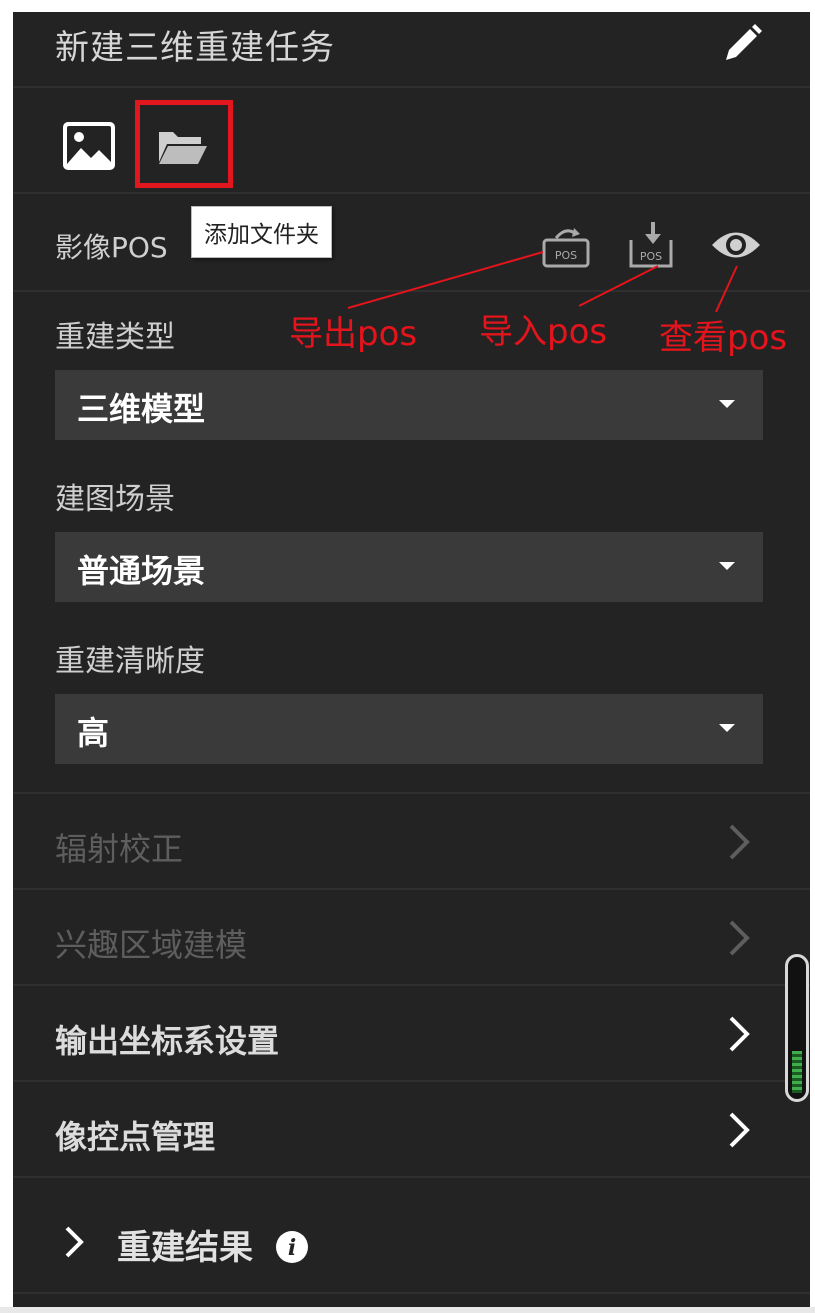 The image size is (815, 1313). I want to click on clarity-value: 高, so click(93, 733).